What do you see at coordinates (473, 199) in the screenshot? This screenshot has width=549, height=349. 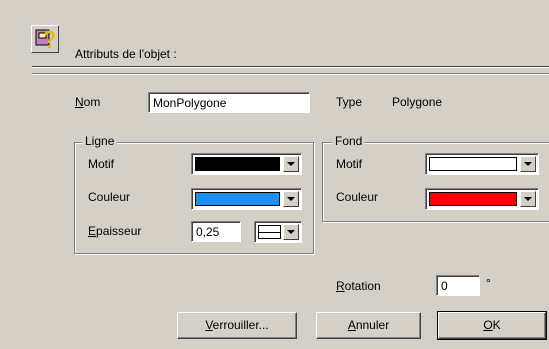 I see `fill-color-swatch` at bounding box center [473, 199].